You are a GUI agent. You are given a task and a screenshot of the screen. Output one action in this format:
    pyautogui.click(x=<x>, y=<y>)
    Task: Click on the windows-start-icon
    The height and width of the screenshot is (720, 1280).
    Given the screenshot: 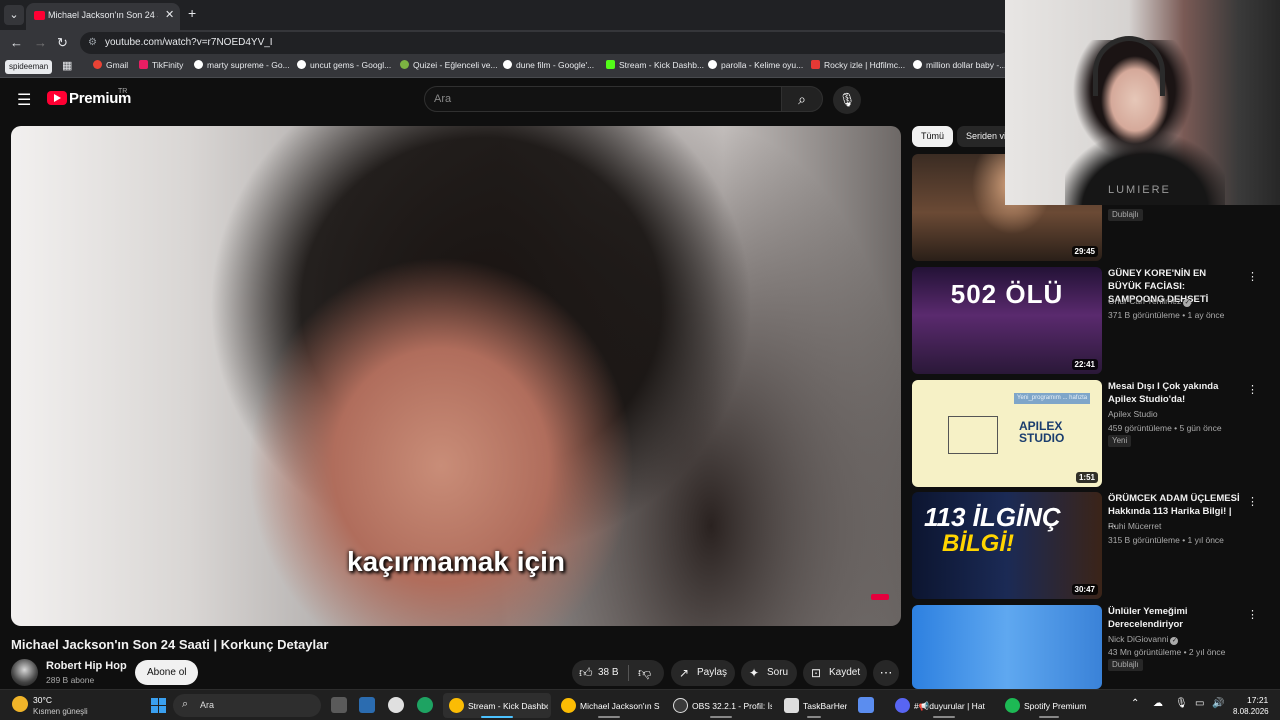 What is the action you would take?
    pyautogui.click(x=158, y=705)
    